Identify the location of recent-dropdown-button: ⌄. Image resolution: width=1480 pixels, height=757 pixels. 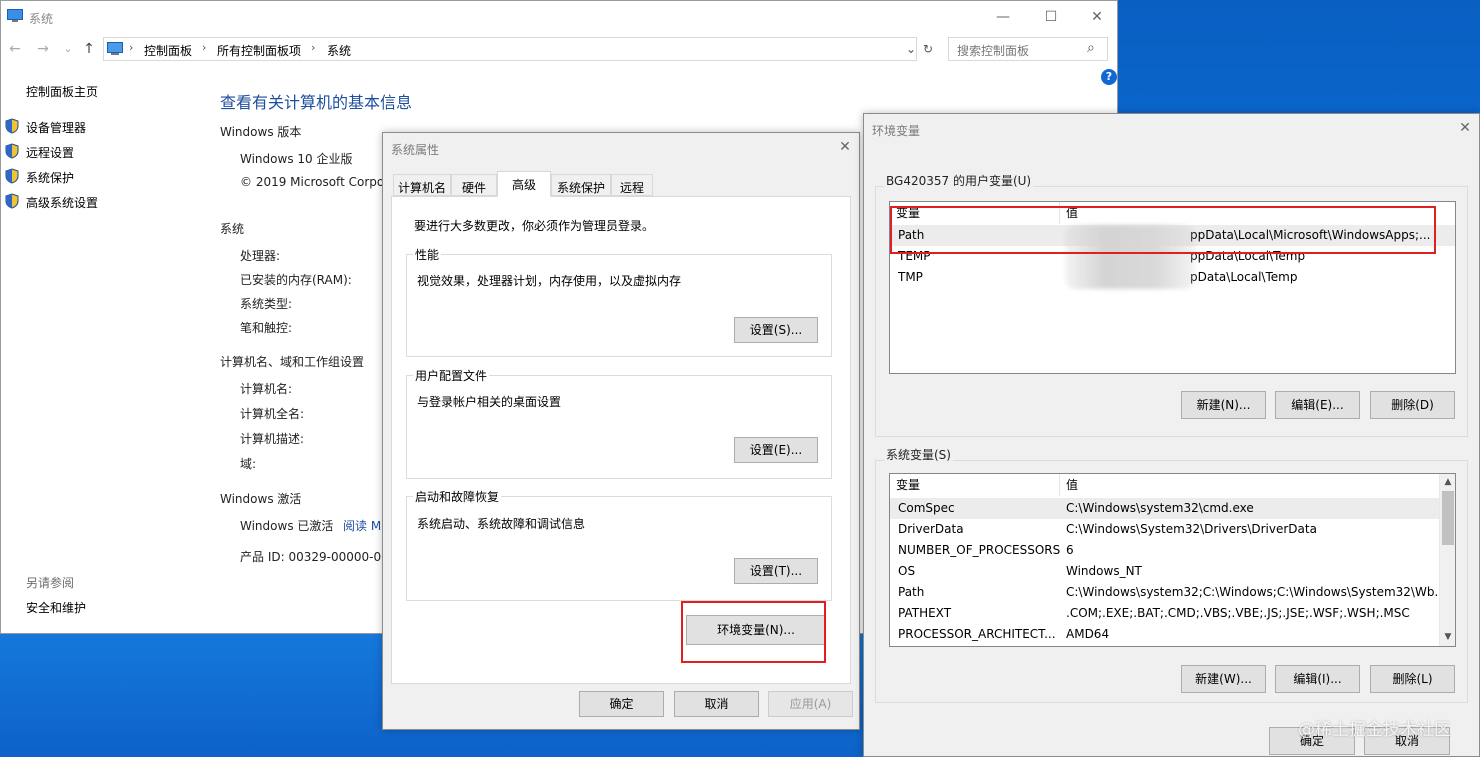
(68, 49).